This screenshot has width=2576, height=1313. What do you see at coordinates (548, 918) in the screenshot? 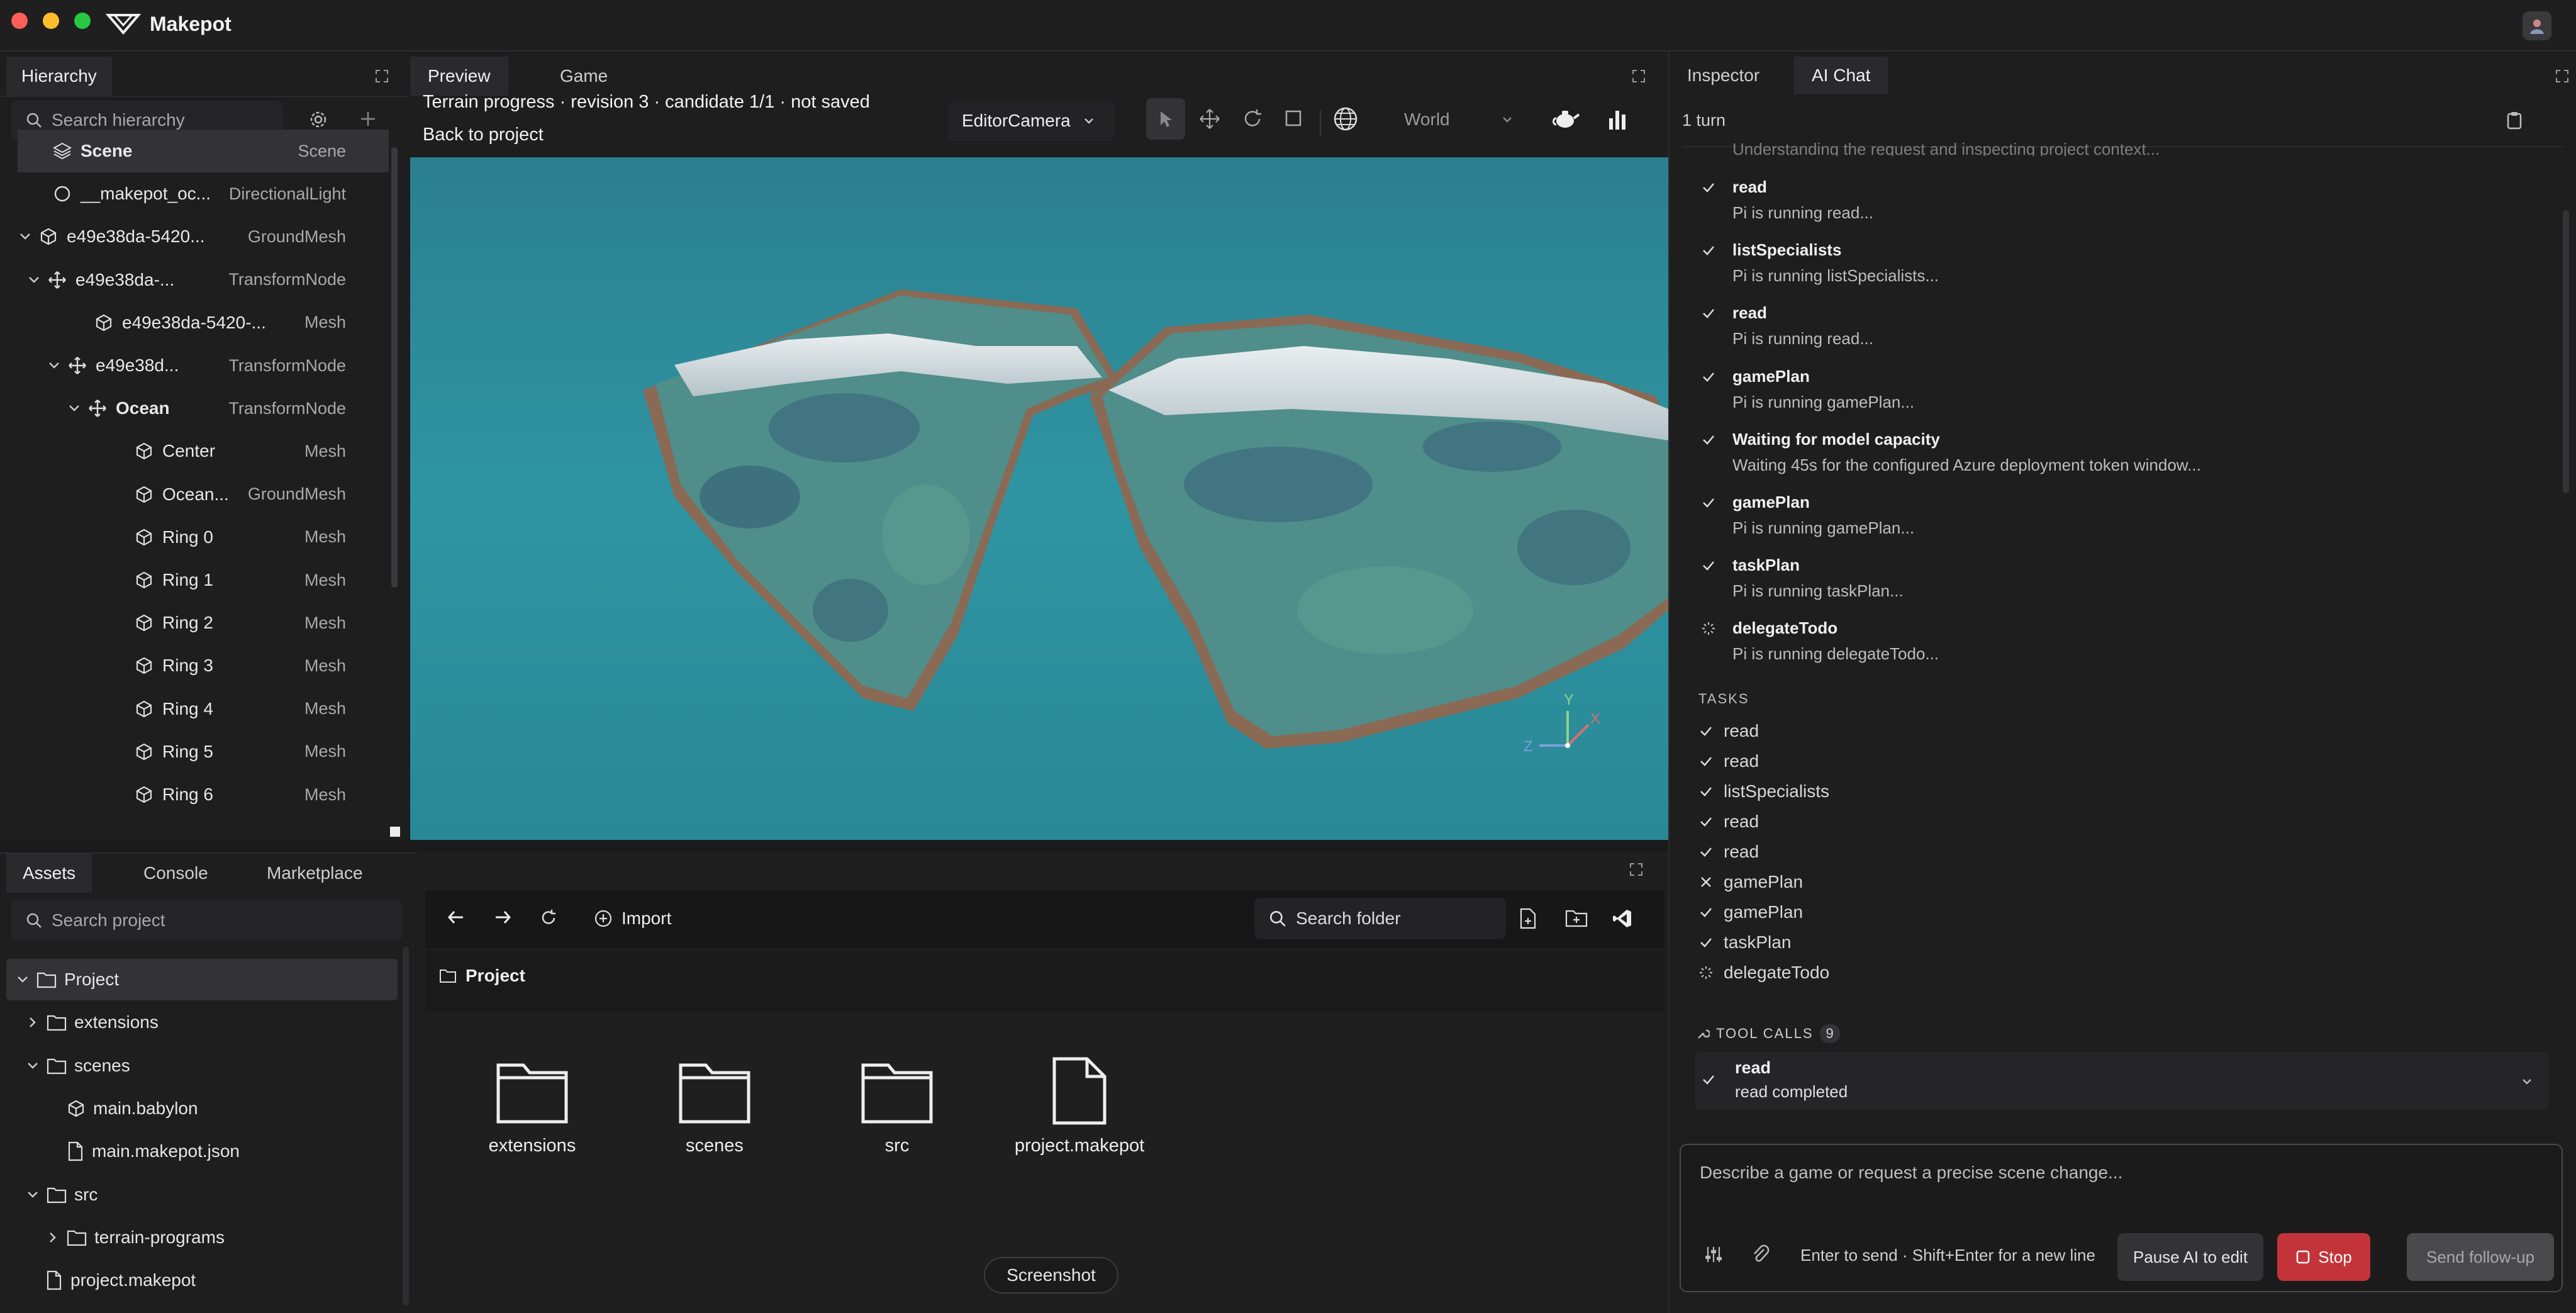
I see `refresh-icon` at bounding box center [548, 918].